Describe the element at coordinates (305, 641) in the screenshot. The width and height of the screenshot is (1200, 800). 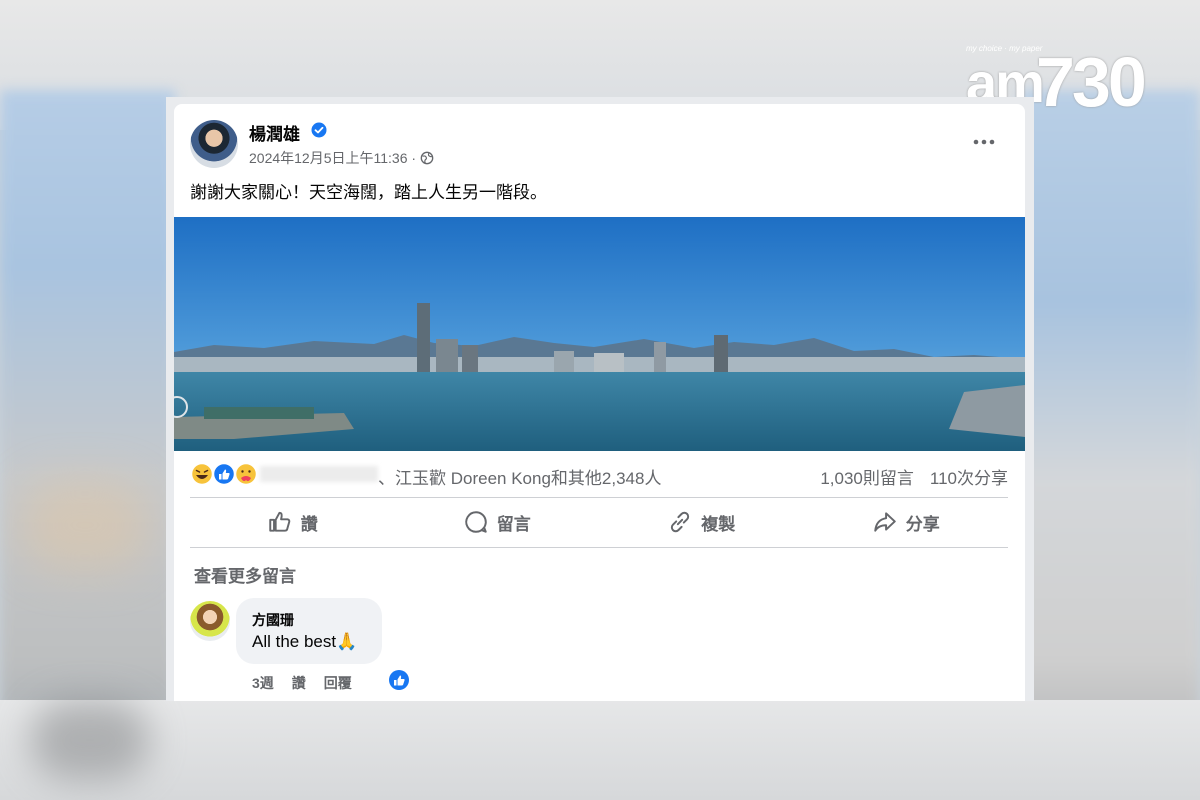
I see `comment-text: All the best🙏` at that location.